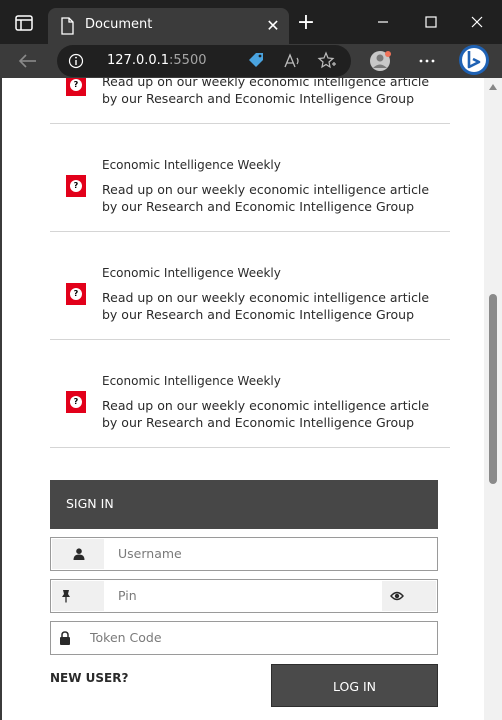 The width and height of the screenshot is (502, 720). What do you see at coordinates (397, 596) in the screenshot?
I see `eye-icon` at bounding box center [397, 596].